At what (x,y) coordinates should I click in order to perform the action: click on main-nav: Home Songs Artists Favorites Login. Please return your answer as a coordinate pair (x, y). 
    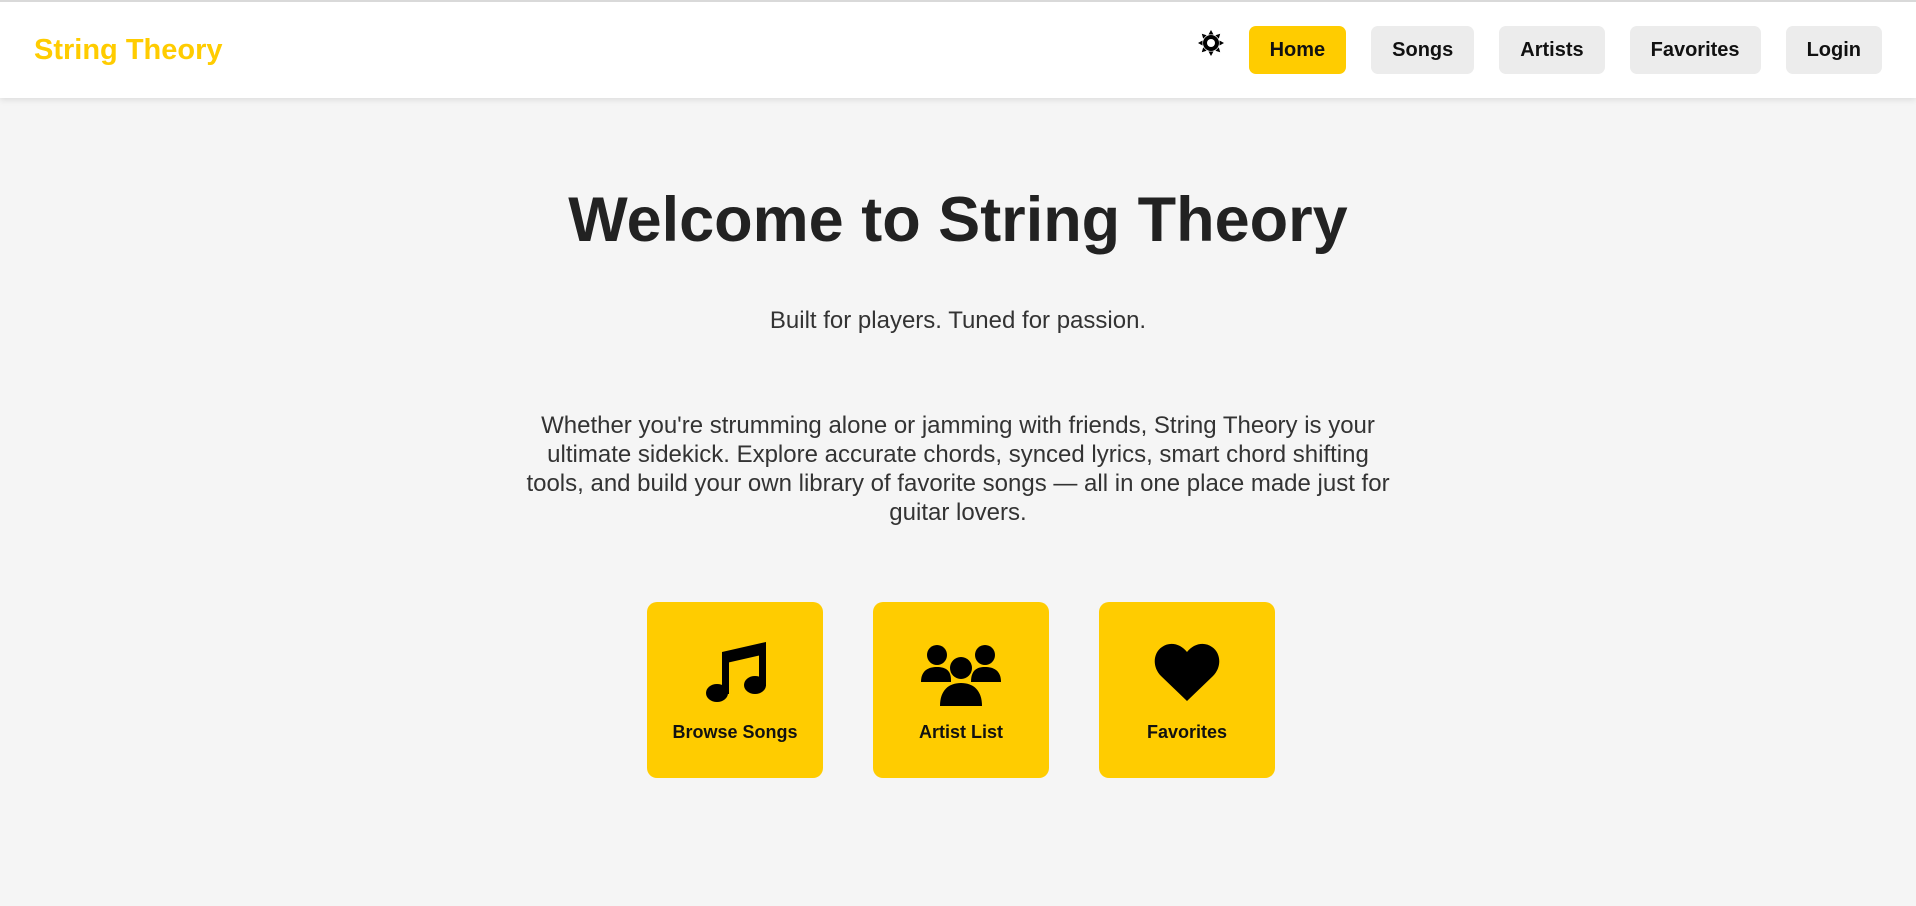
    Looking at the image, I should click on (1538, 50).